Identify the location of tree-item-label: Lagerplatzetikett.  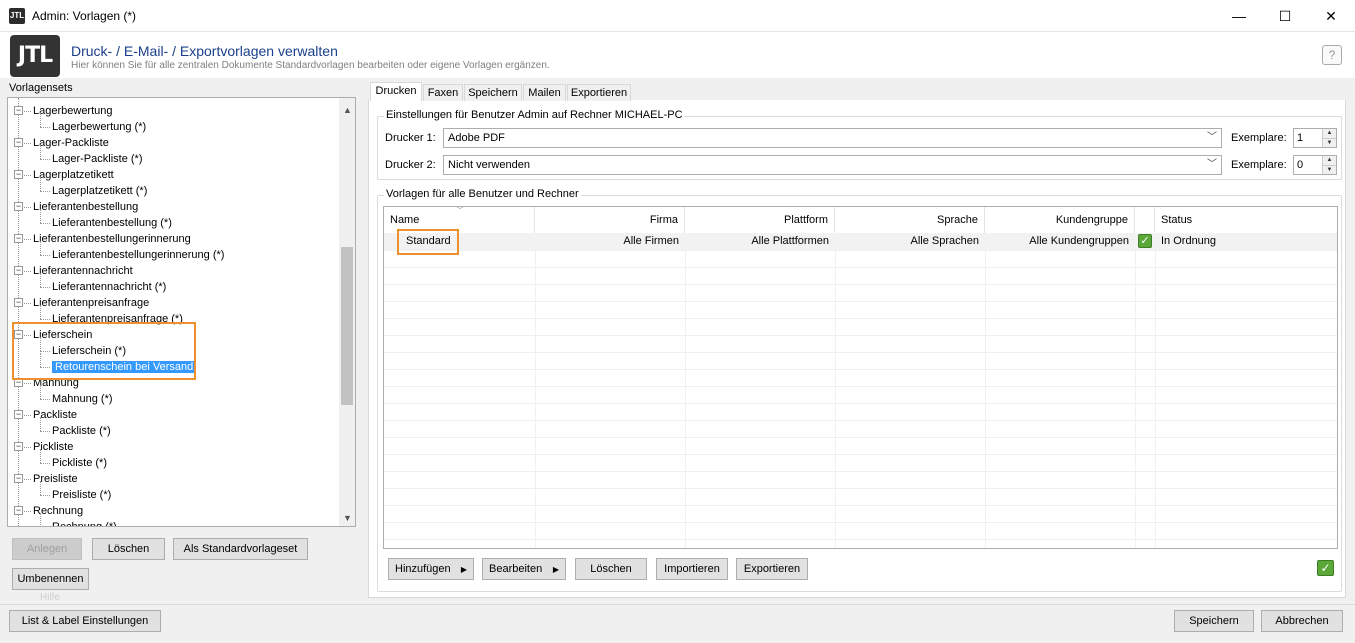
(73, 175).